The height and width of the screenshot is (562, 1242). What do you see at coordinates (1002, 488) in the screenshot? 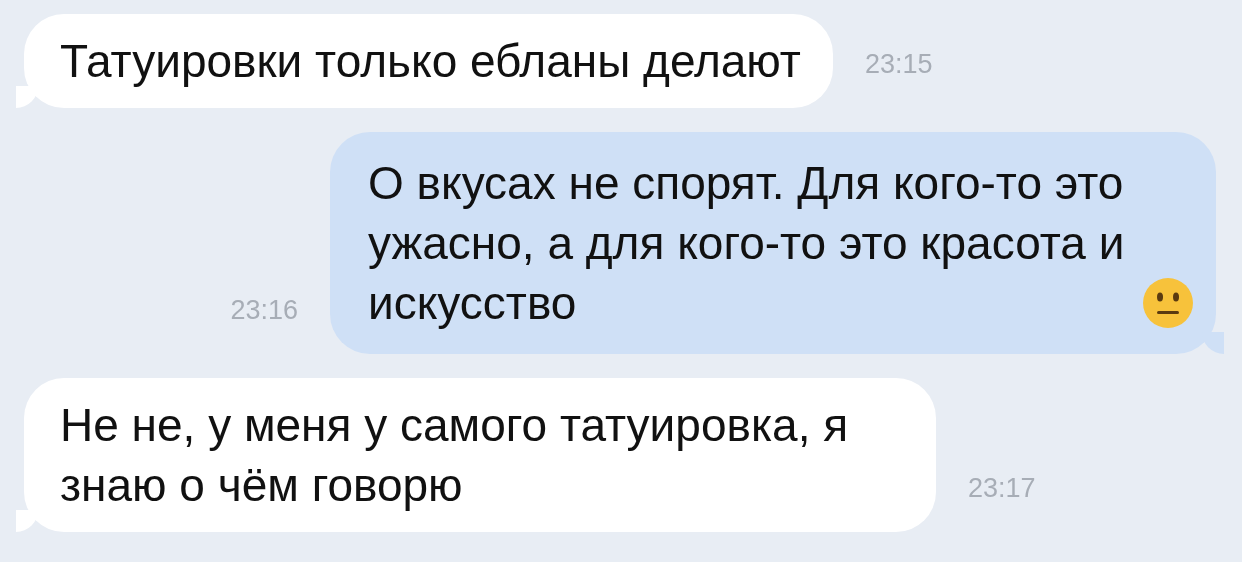
I see `message-time: 23:17` at bounding box center [1002, 488].